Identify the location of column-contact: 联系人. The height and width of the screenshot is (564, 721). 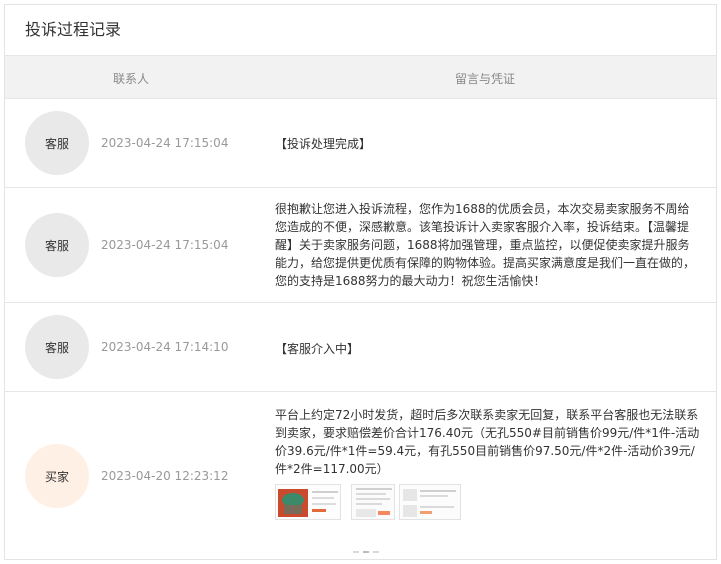
(131, 79).